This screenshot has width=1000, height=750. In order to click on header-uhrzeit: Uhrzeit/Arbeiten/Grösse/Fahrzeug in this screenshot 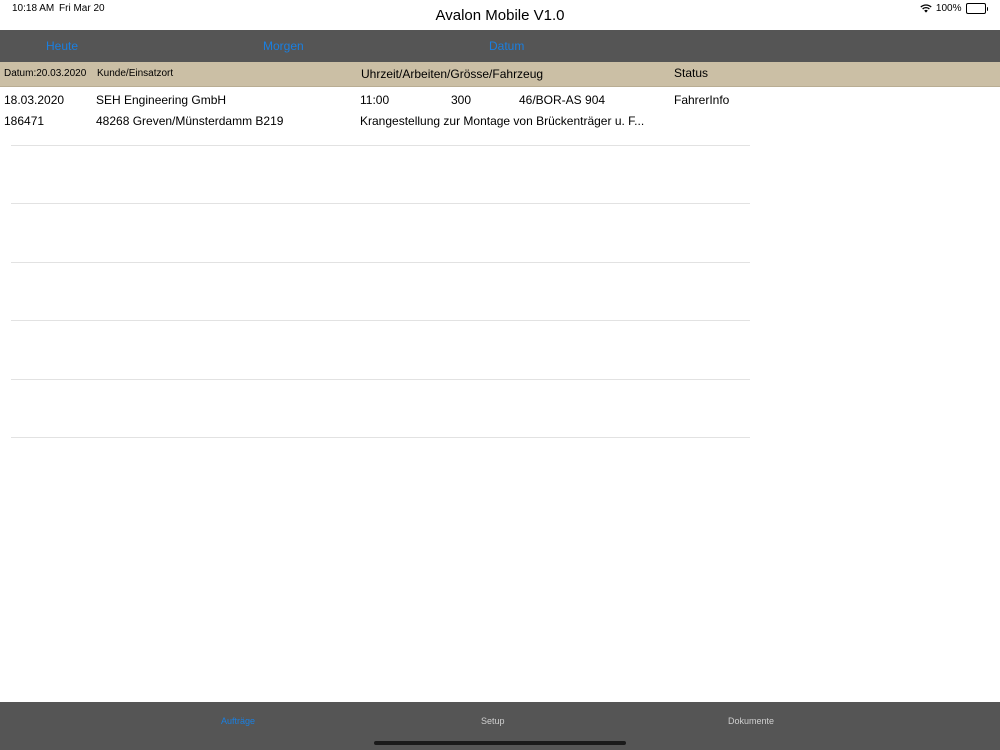, I will do `click(452, 74)`.